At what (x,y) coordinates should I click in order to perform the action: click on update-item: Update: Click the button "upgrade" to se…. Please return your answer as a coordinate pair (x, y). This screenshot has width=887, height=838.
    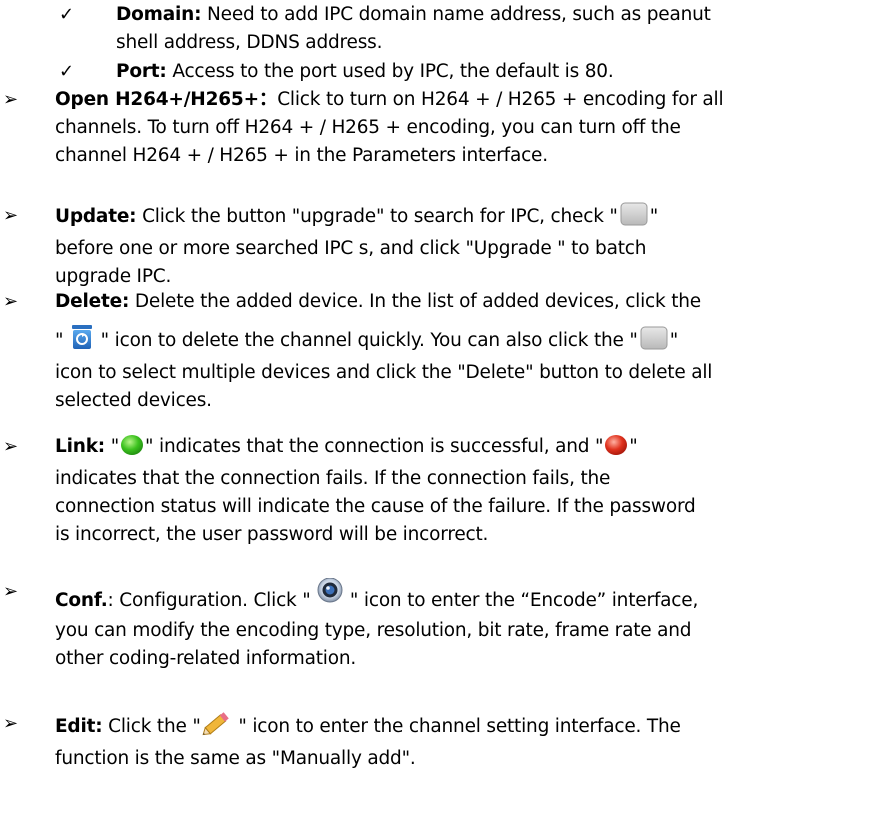
    Looking at the image, I should click on (356, 246).